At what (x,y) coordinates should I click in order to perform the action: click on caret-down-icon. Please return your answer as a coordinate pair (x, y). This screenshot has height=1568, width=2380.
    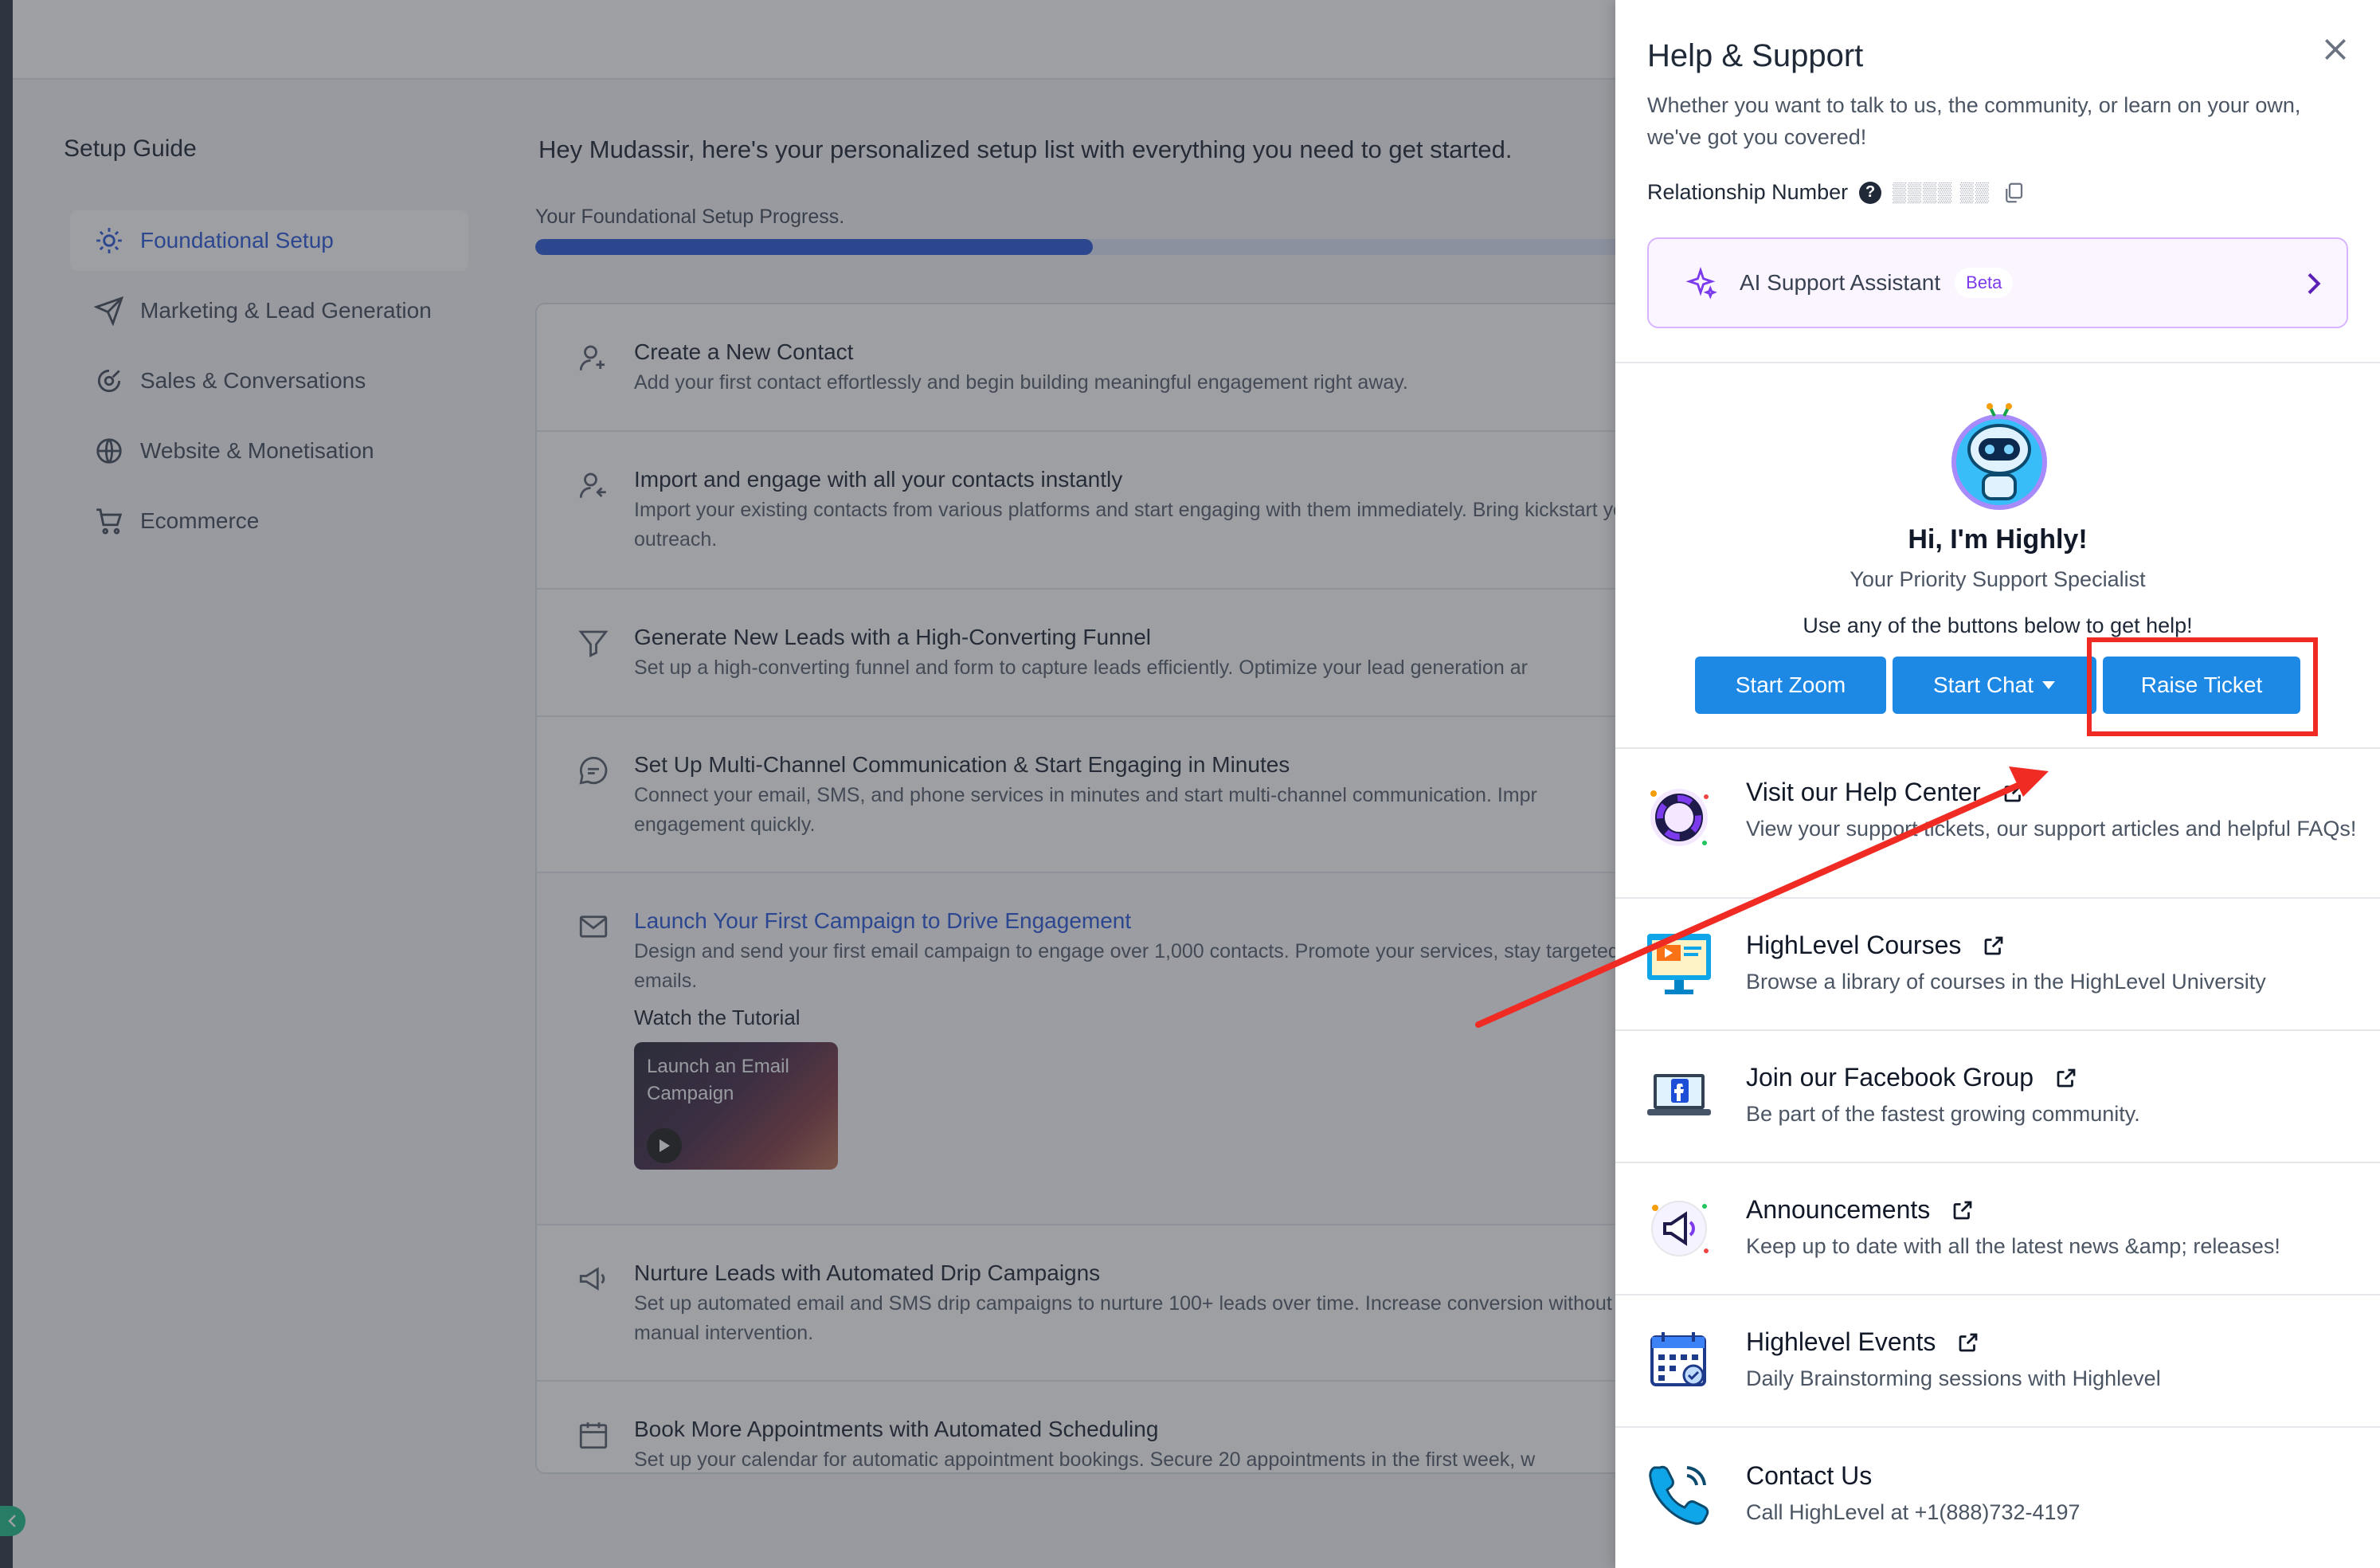
    Looking at the image, I should click on (2049, 685).